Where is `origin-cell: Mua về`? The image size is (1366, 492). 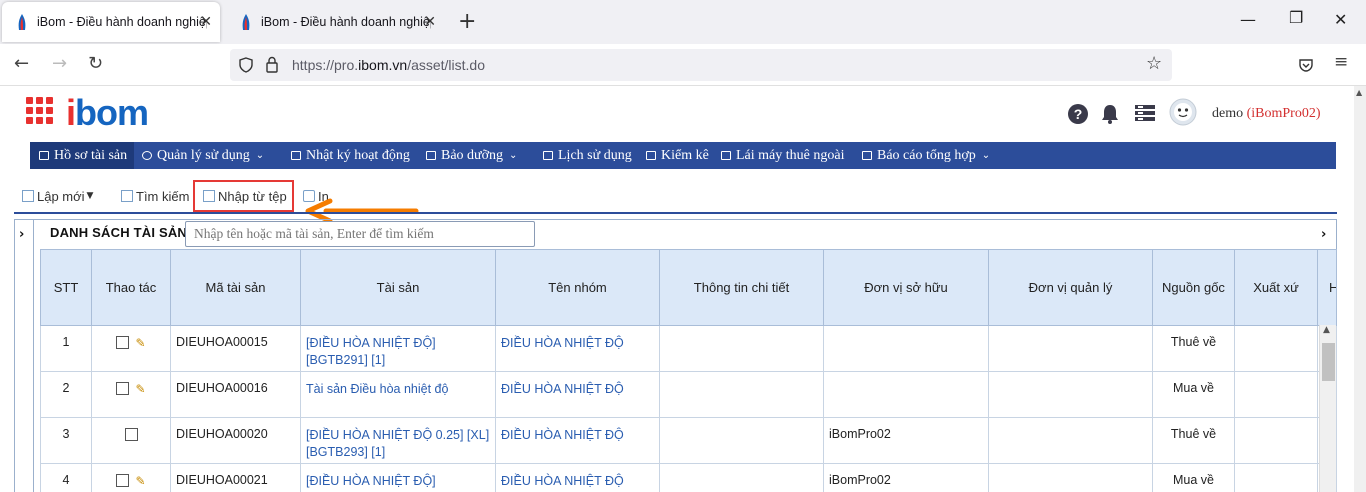
origin-cell: Mua về is located at coordinates (1193, 394).